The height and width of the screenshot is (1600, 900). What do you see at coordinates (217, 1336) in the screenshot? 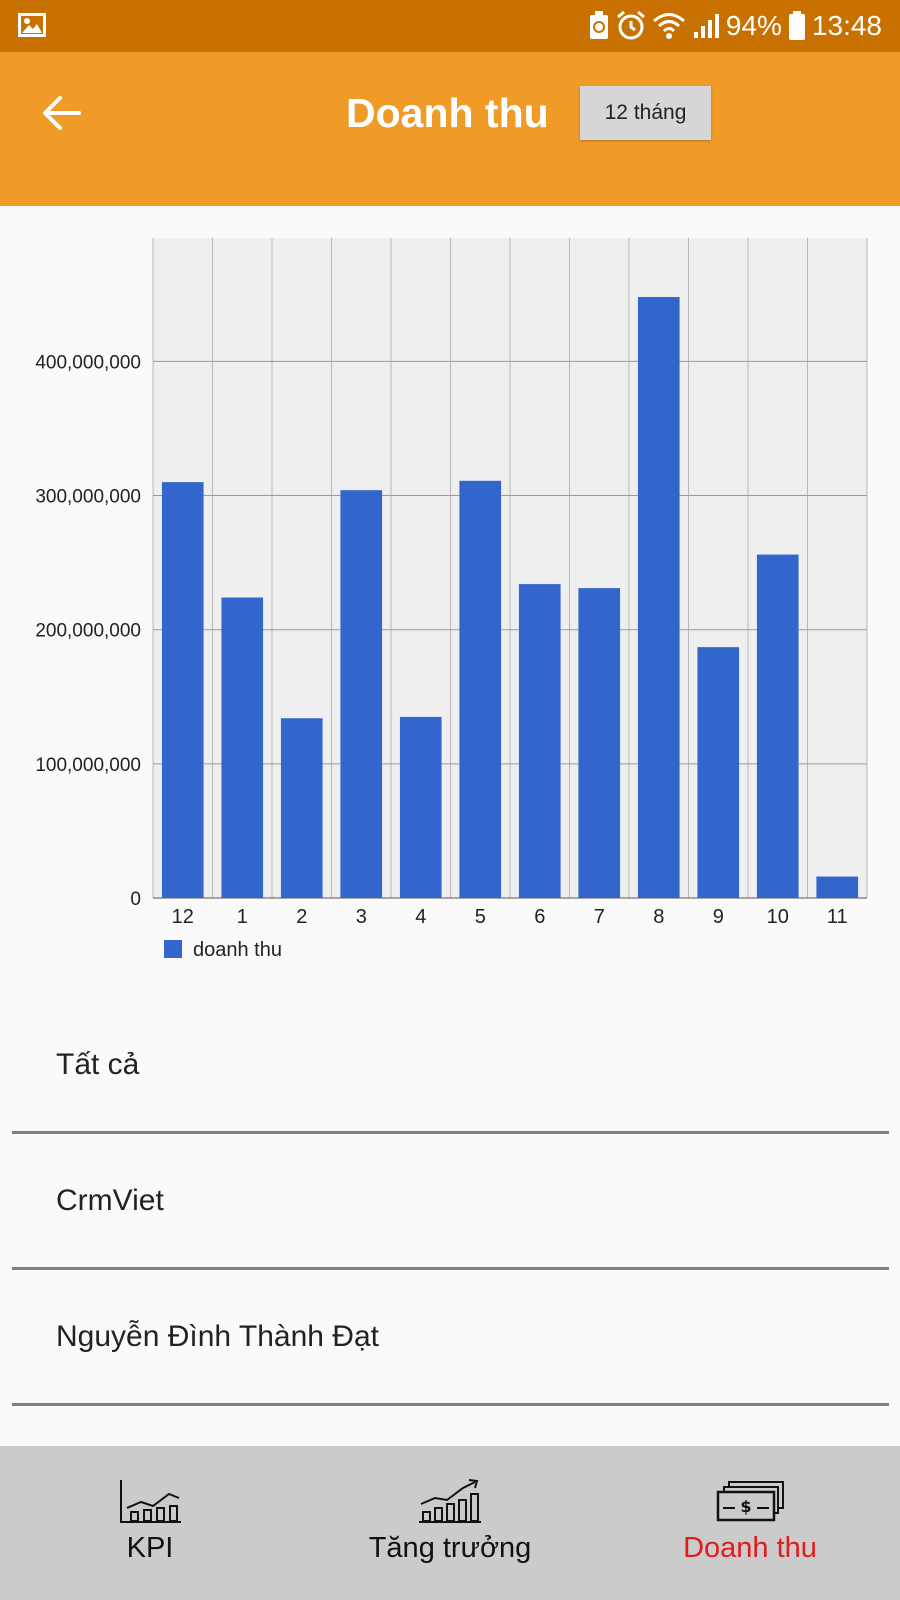
I see `list-item-label: Nguyễn Đình Thành Đạt` at bounding box center [217, 1336].